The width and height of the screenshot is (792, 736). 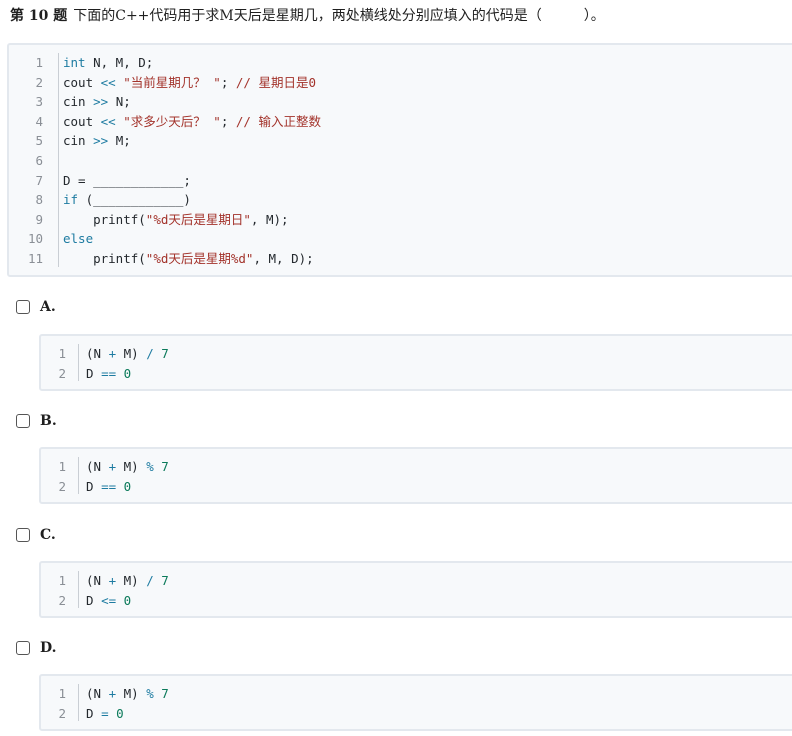 I want to click on code-token: ==, so click(x=109, y=373).